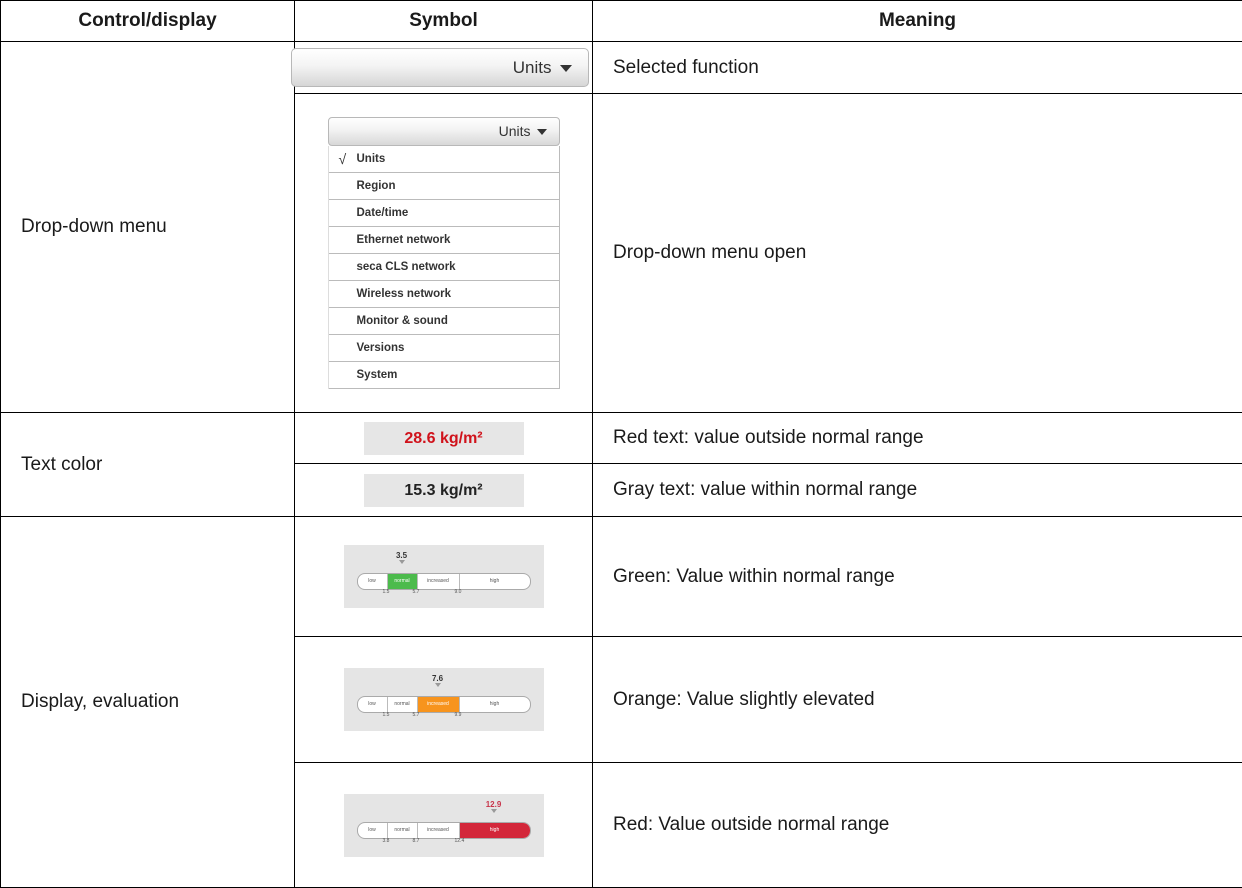 Image resolution: width=1242 pixels, height=888 pixels. Describe the element at coordinates (917, 438) in the screenshot. I see `meaning-red-text: Red text: value outside normal range` at that location.